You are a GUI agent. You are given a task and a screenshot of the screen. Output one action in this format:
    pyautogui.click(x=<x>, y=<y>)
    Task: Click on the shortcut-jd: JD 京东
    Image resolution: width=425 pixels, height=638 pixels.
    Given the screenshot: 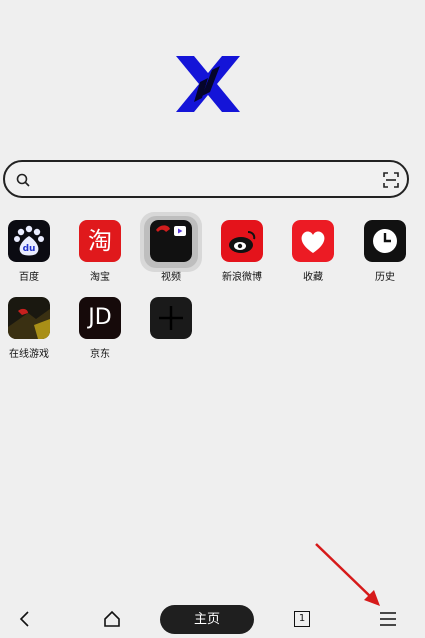 What is the action you would take?
    pyautogui.click(x=101, y=332)
    